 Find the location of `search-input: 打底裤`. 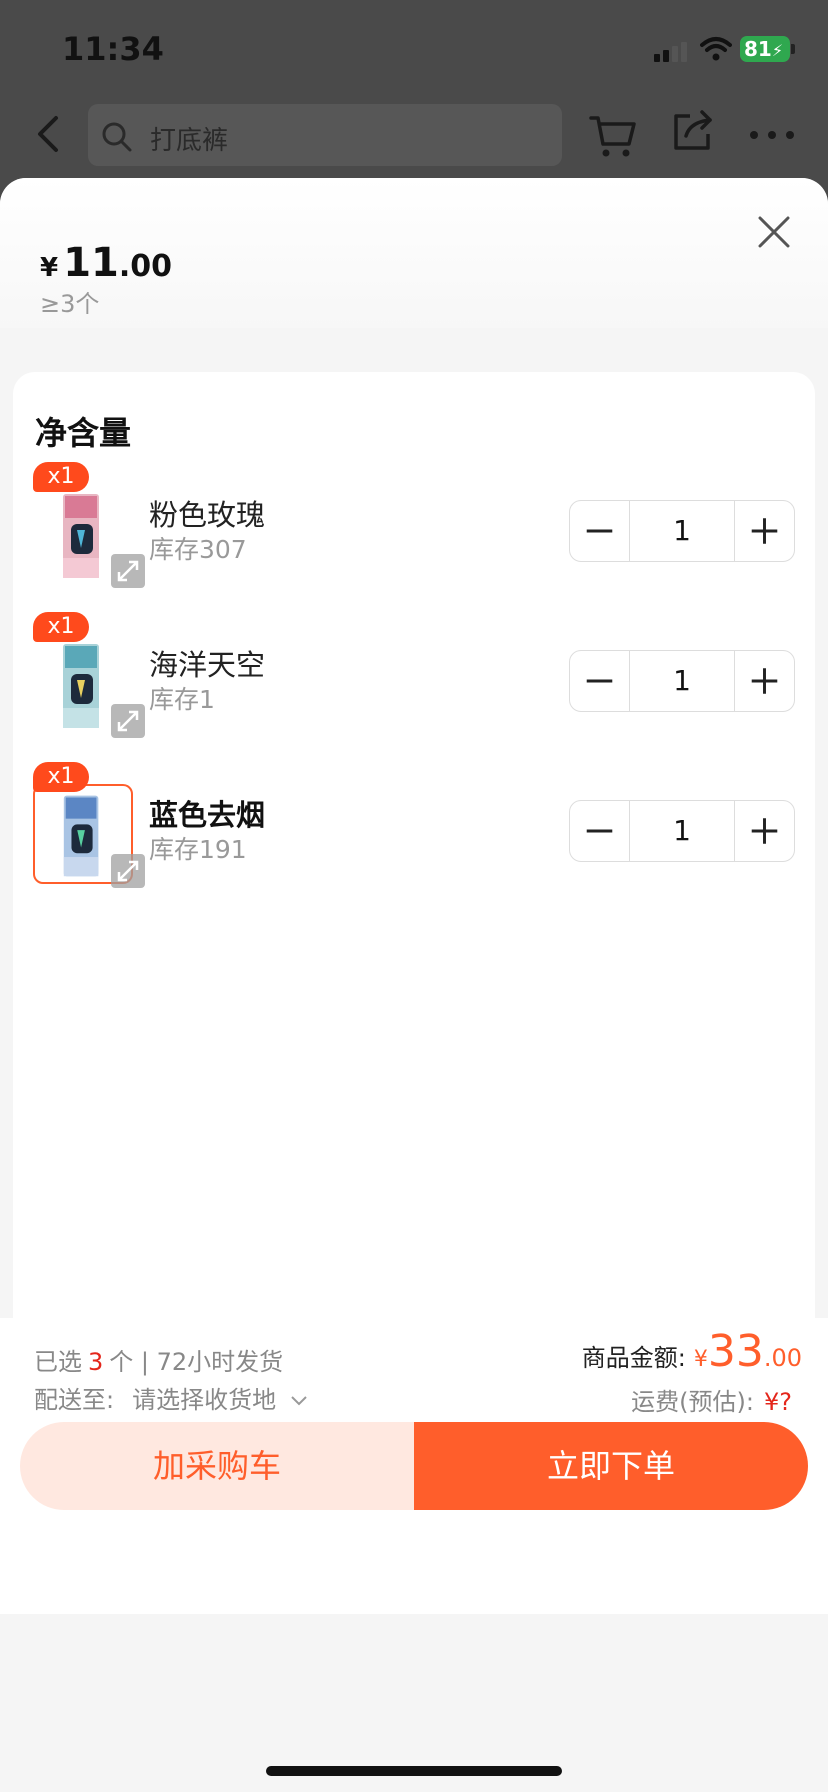

search-input: 打底裤 is located at coordinates (325, 135).